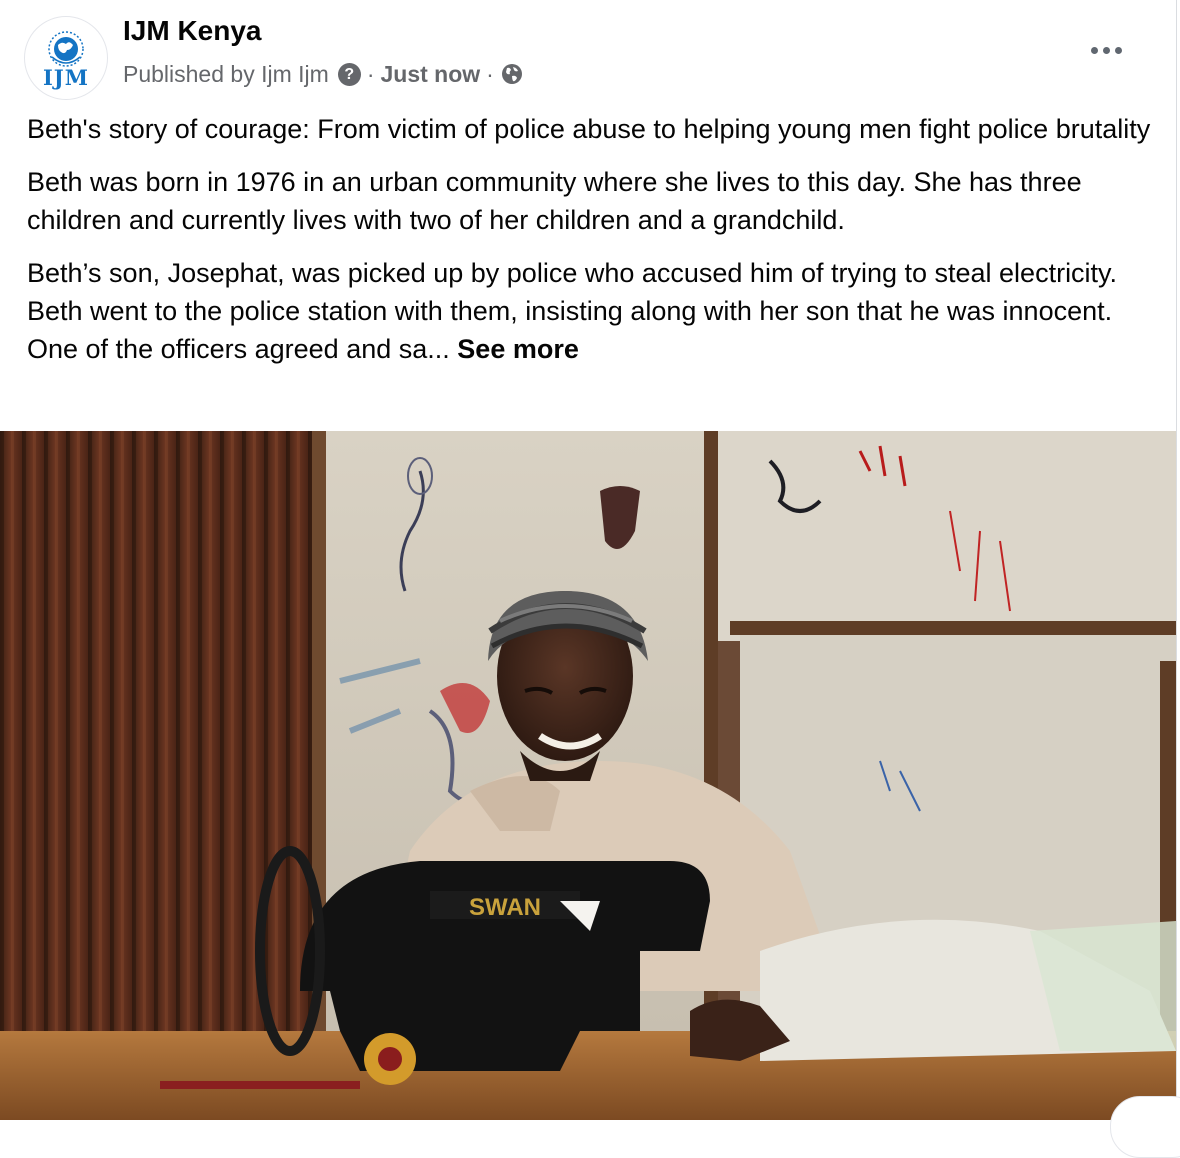 This screenshot has height=1158, width=1180. Describe the element at coordinates (226, 73) in the screenshot. I see `published-by-text: Published by Ijm Ijm` at that location.